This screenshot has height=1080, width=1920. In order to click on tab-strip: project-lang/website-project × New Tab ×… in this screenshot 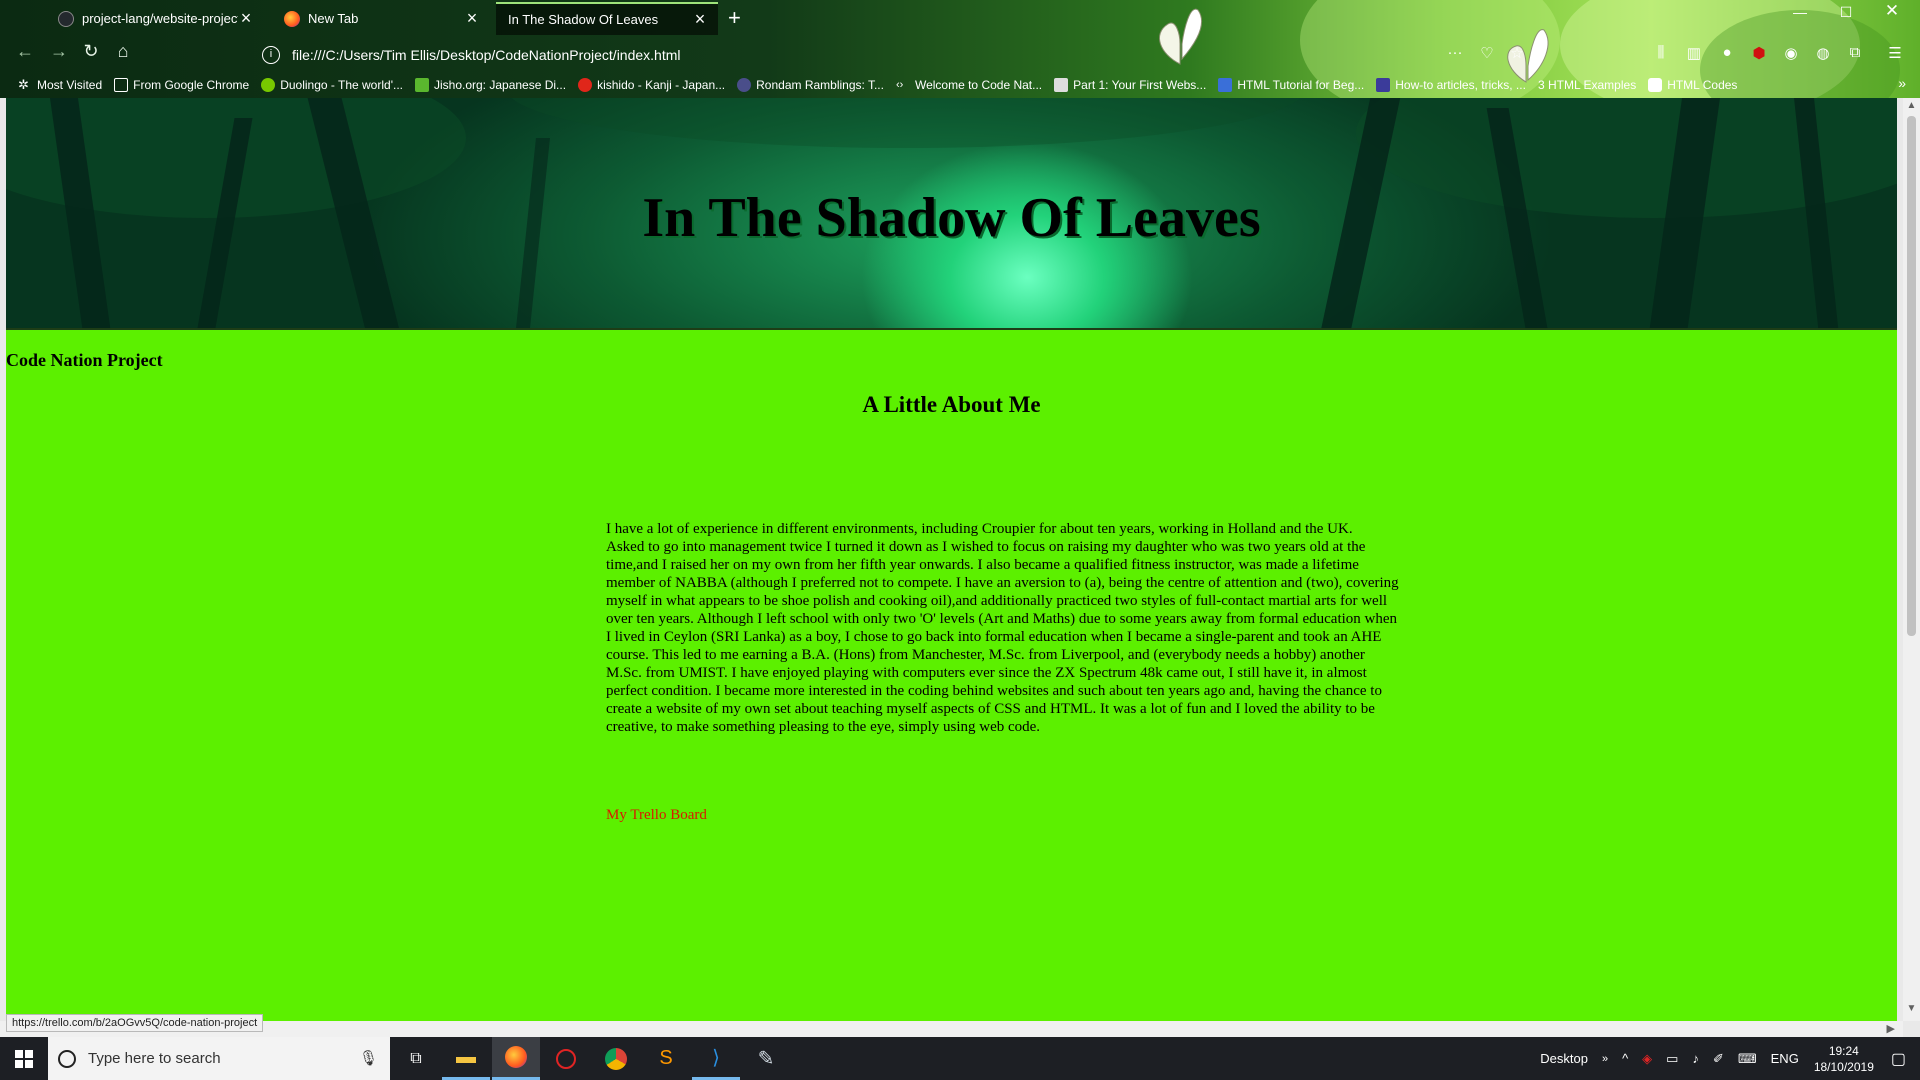, I will do `click(960, 18)`.